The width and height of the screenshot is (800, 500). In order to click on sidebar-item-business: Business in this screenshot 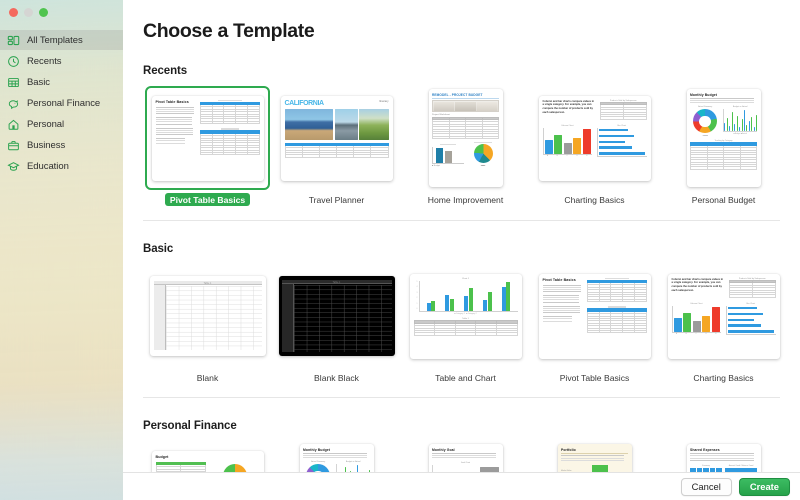, I will do `click(61, 145)`.